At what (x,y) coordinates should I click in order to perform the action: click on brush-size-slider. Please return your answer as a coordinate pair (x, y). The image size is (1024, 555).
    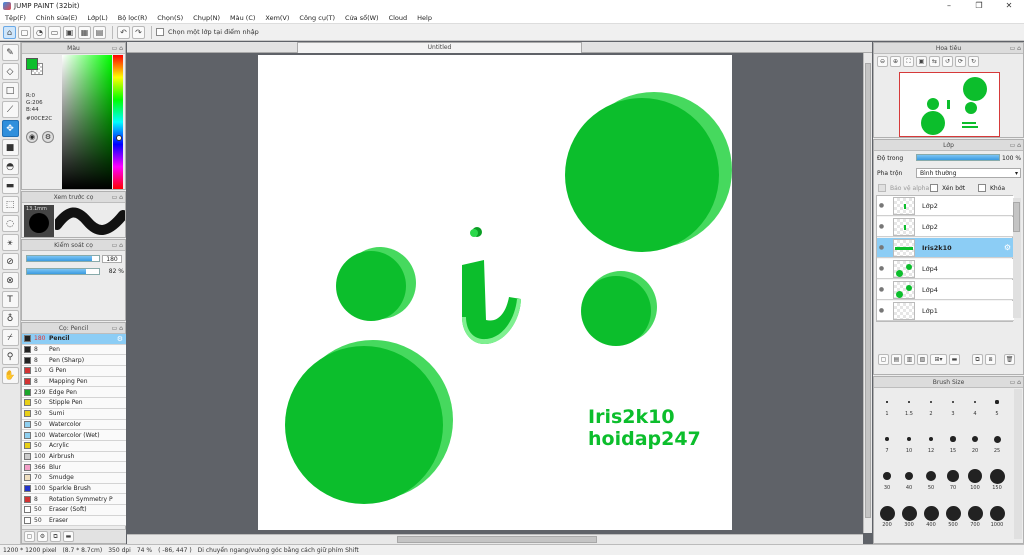
    Looking at the image, I should click on (63, 258).